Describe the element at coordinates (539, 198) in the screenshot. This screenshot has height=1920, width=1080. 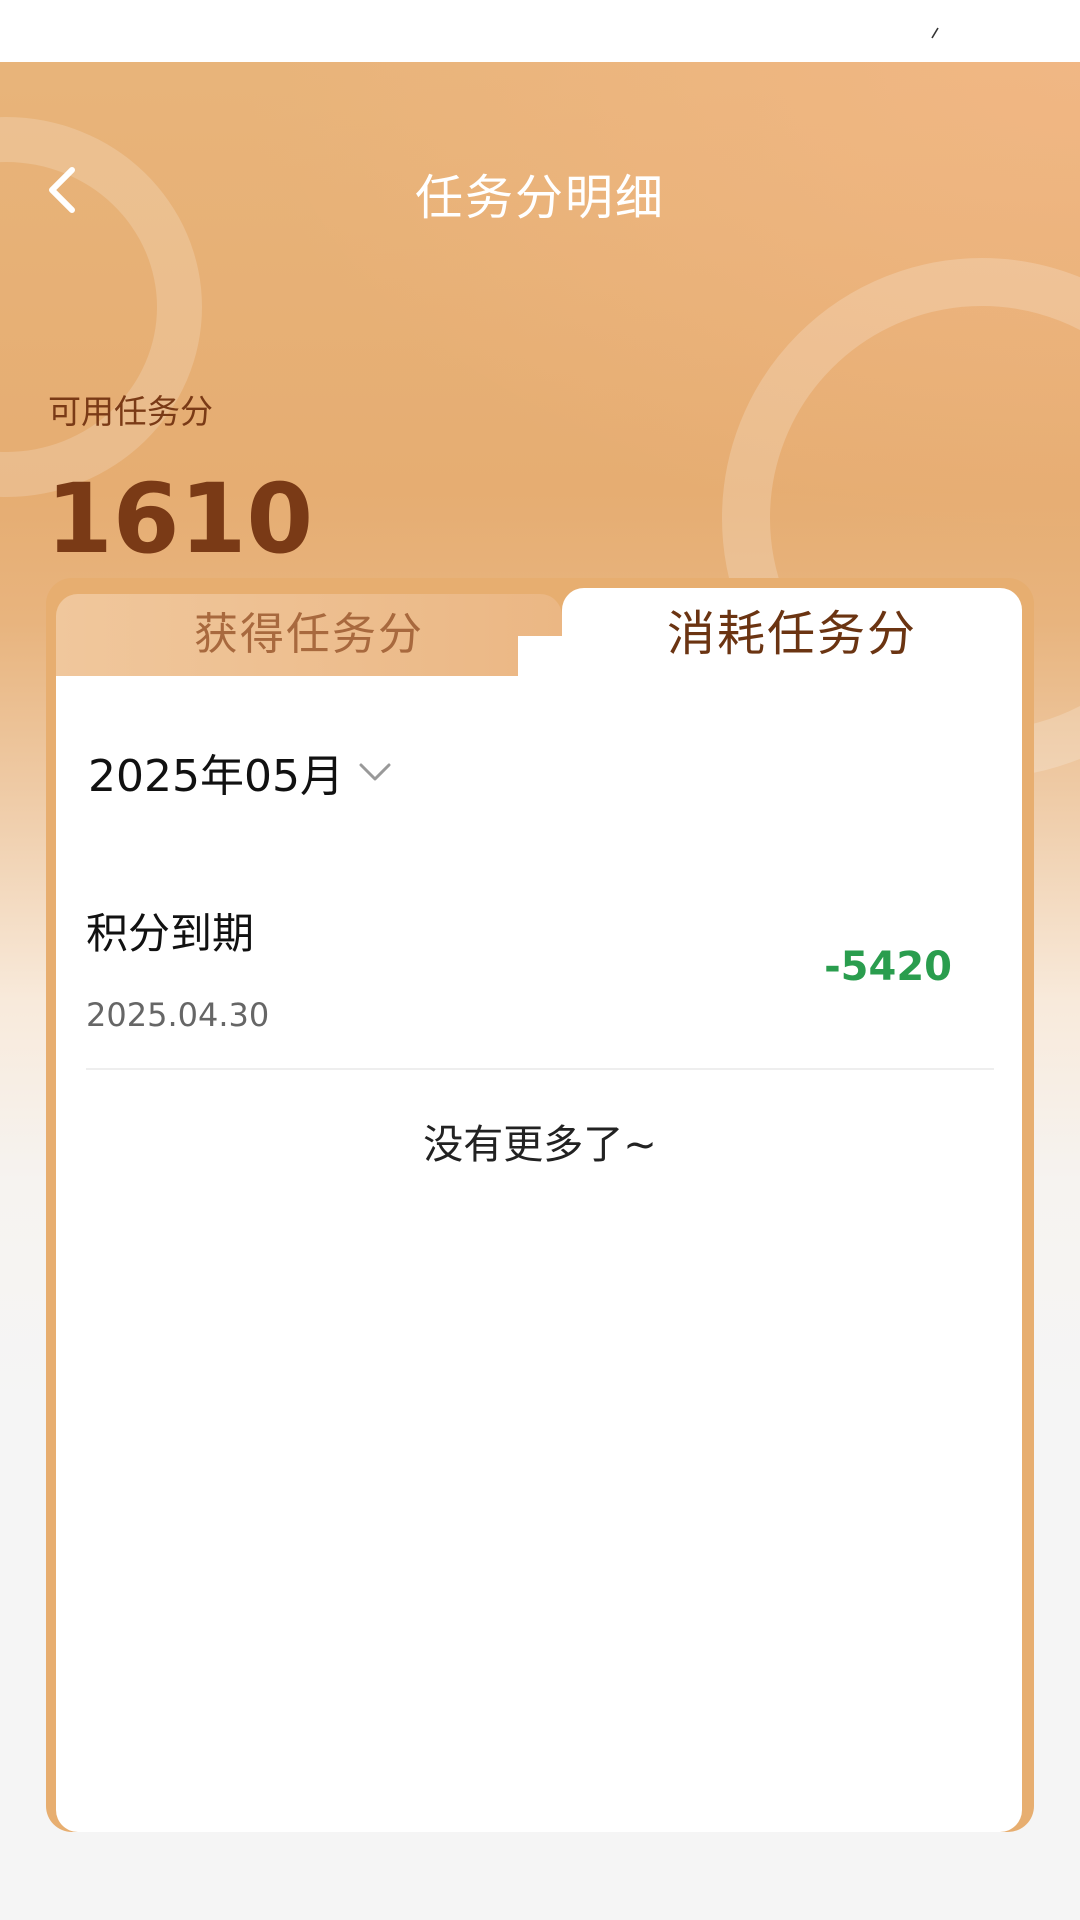
I see `page-title: 任务分明细` at that location.